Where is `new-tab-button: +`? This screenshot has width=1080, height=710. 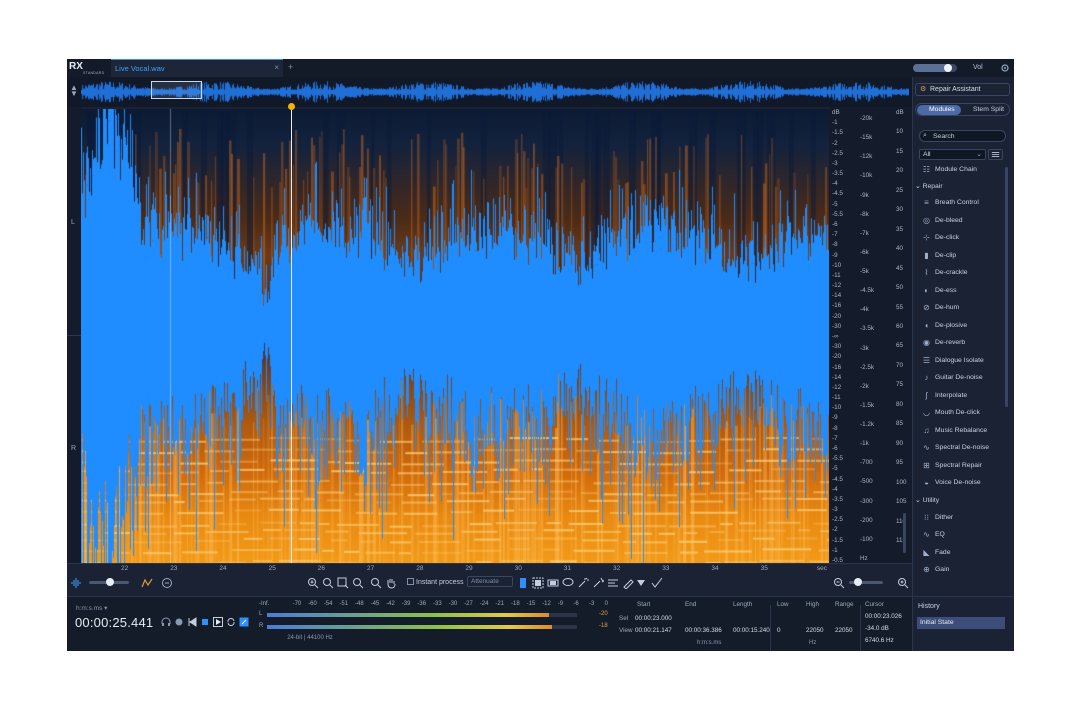
new-tab-button: + is located at coordinates (290, 67).